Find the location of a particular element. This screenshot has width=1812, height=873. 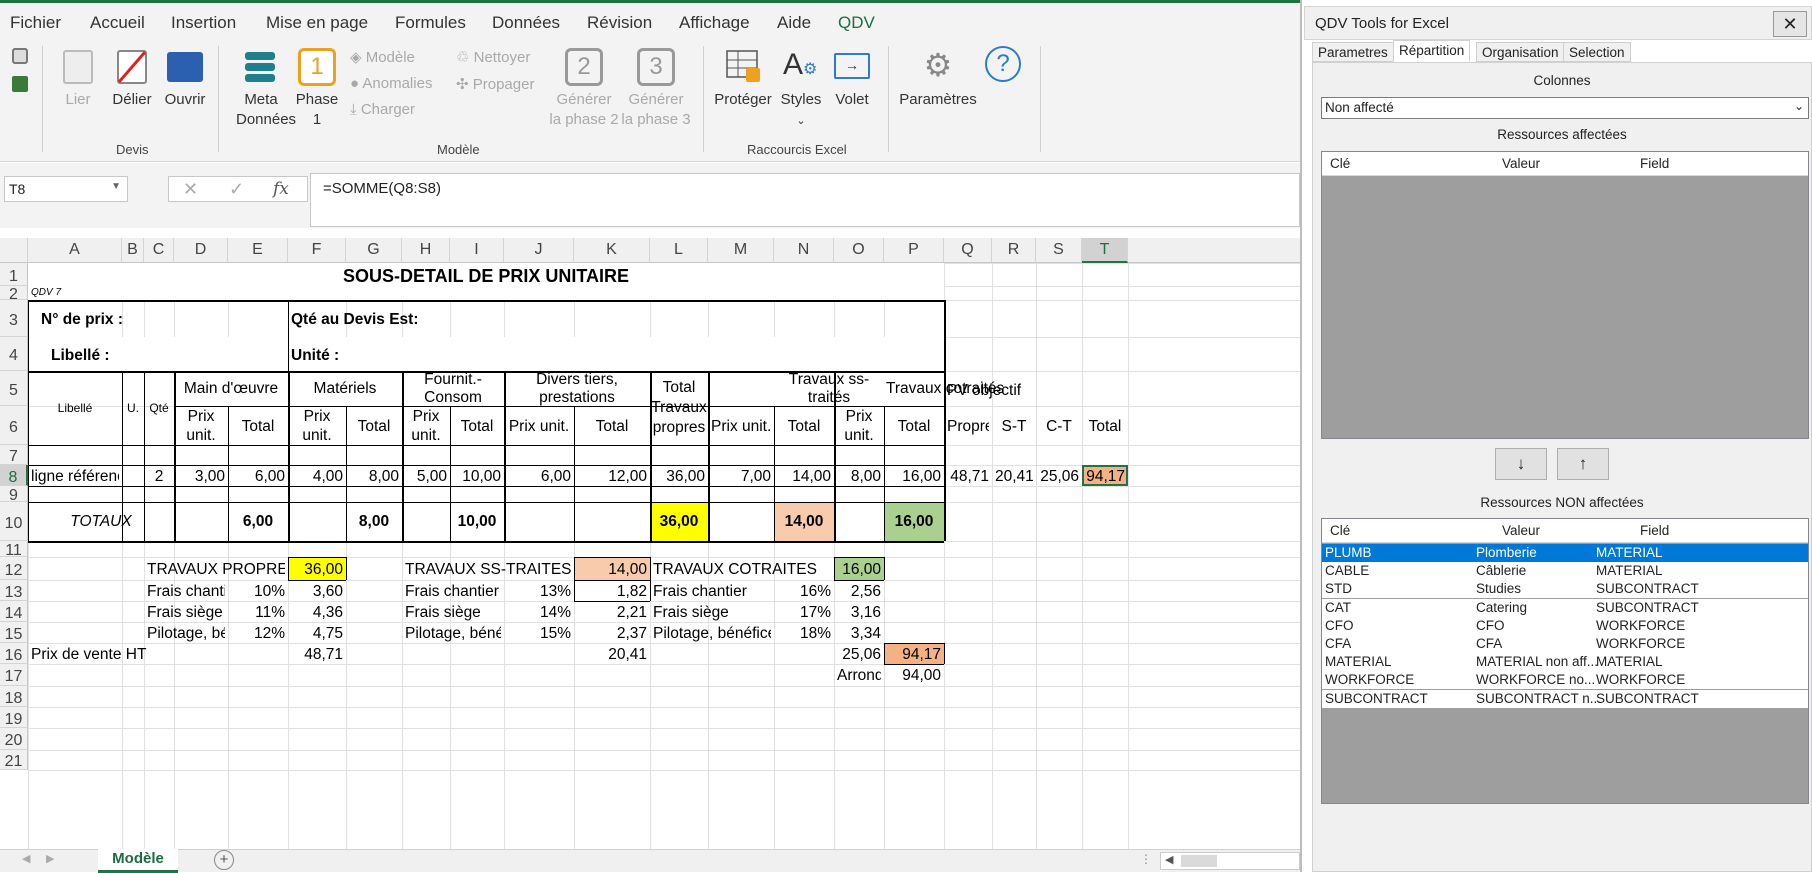

horizontal-scrollbar: ◀ is located at coordinates (1230, 861).